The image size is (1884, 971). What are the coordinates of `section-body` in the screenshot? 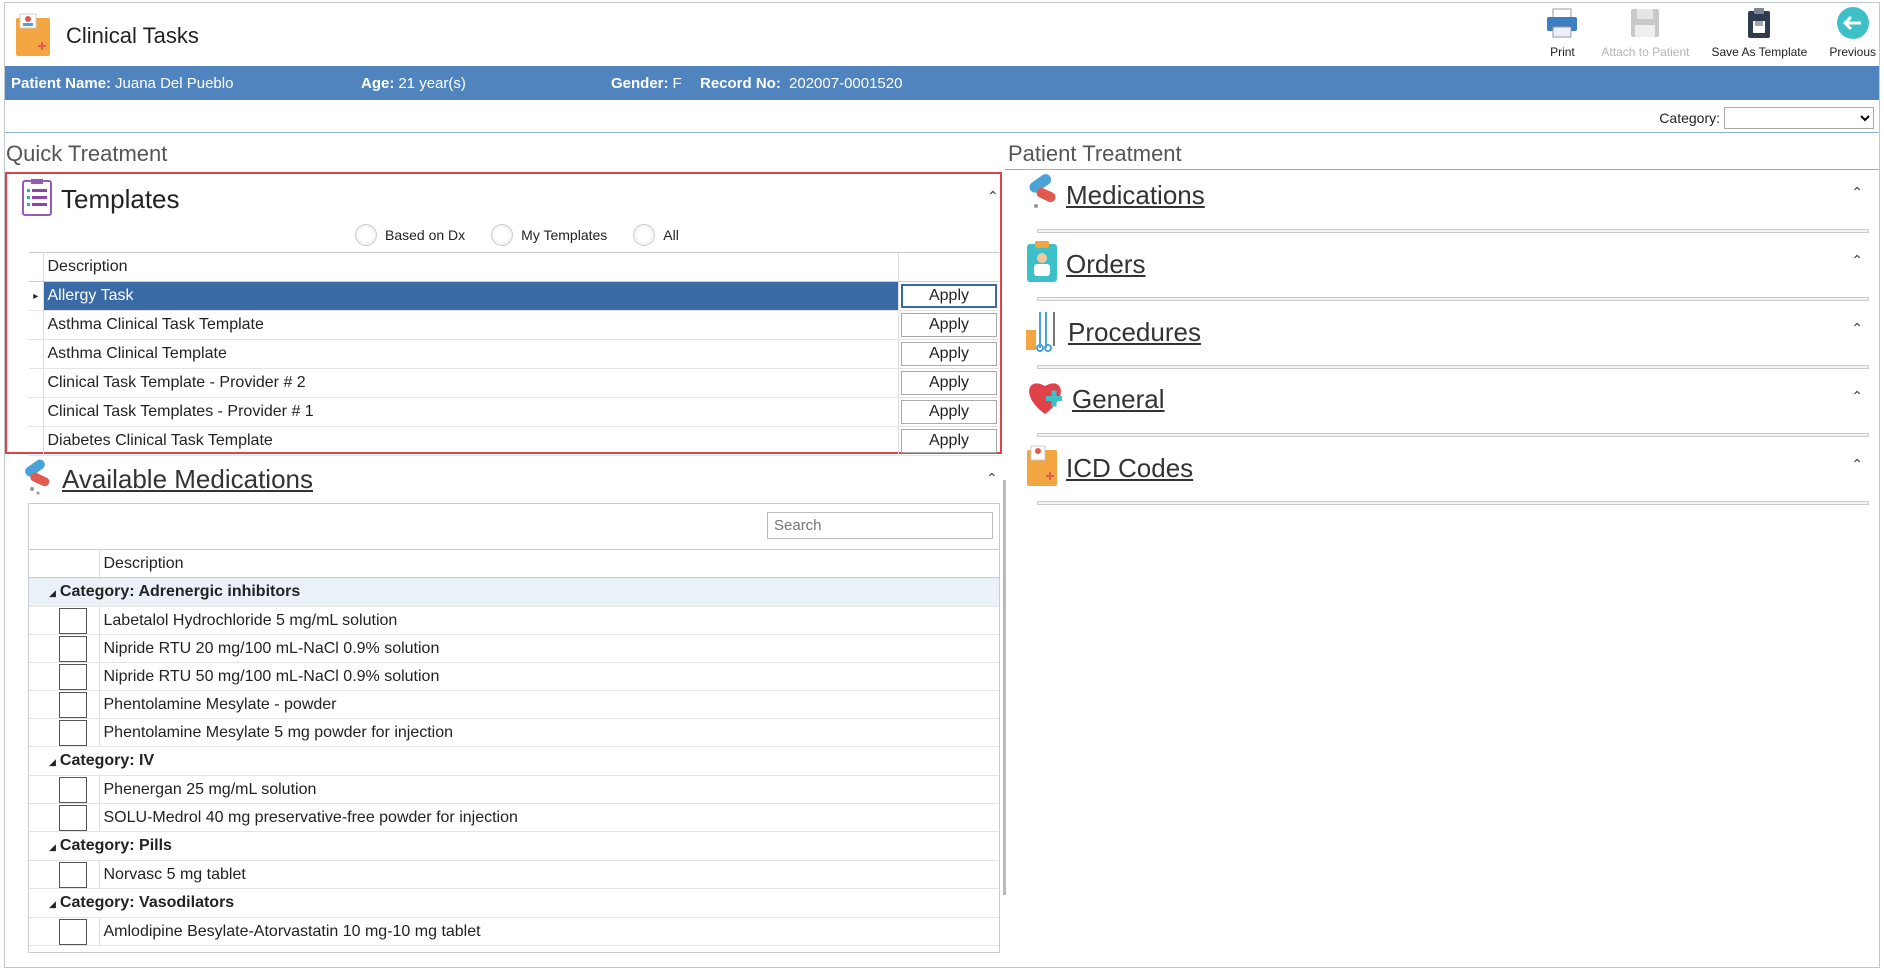 It's located at (1453, 503).